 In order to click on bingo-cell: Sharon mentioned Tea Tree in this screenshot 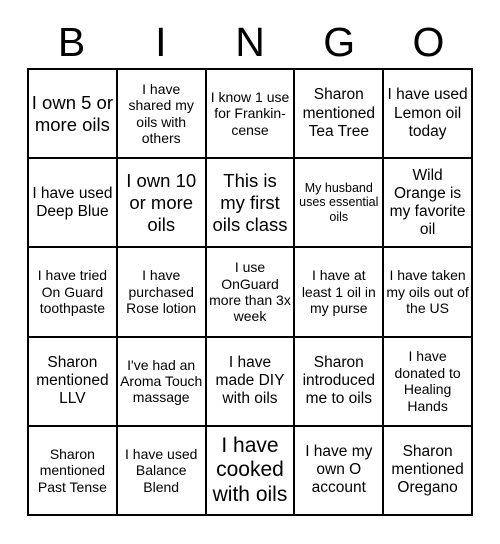, I will do `click(340, 115)`.